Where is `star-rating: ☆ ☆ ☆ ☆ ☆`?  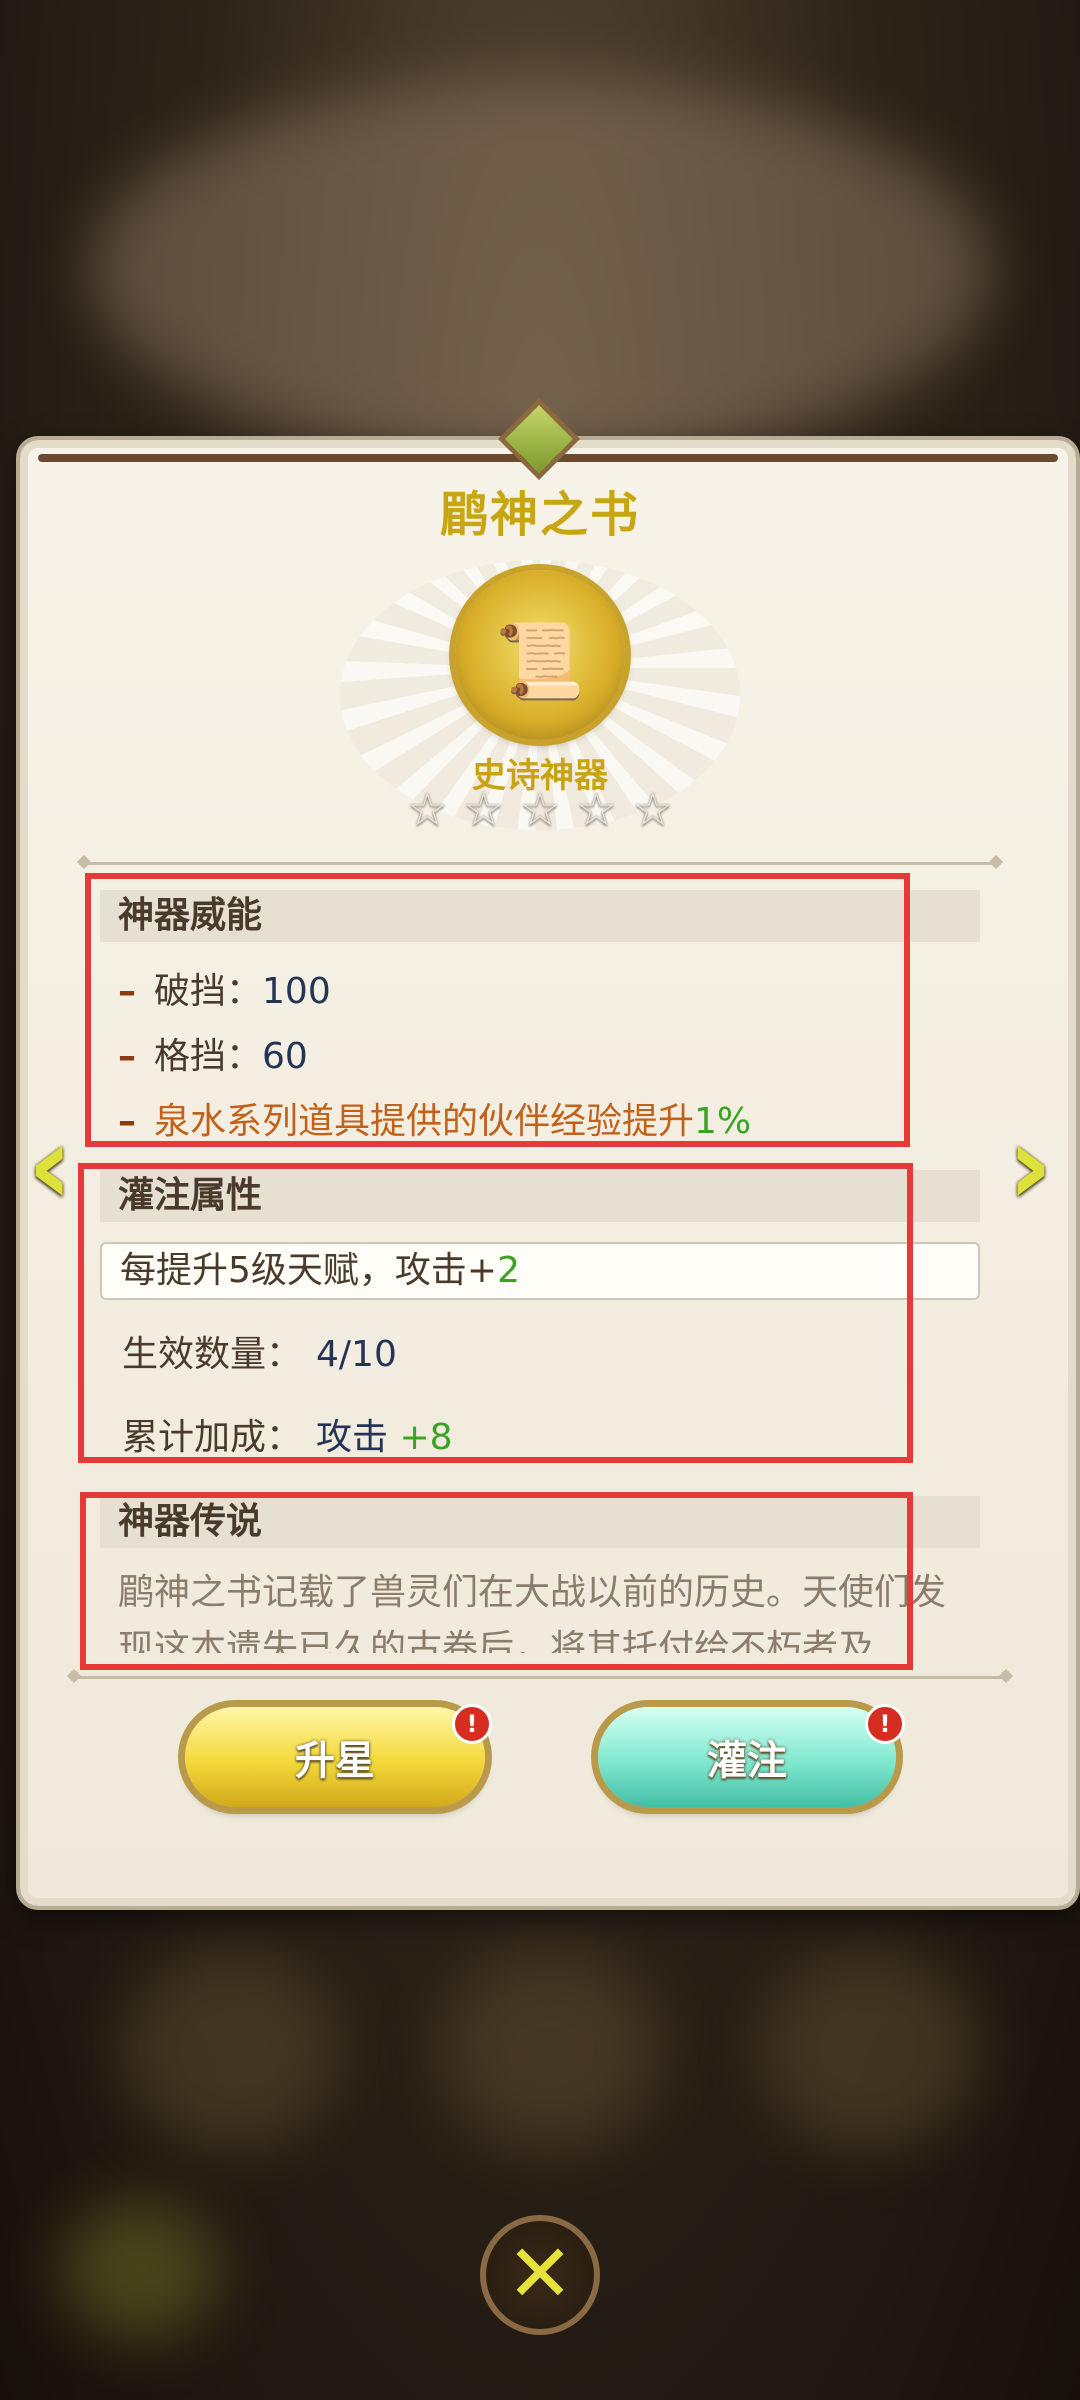
star-rating: ☆ ☆ ☆ ☆ ☆ is located at coordinates (540, 809).